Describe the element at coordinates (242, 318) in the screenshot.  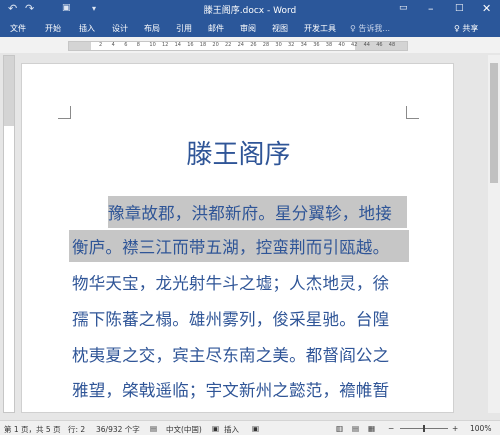
I see `paragraph-line: 孺下陈蕃之榻。雄州雾列，俊采星驰。台隍` at that location.